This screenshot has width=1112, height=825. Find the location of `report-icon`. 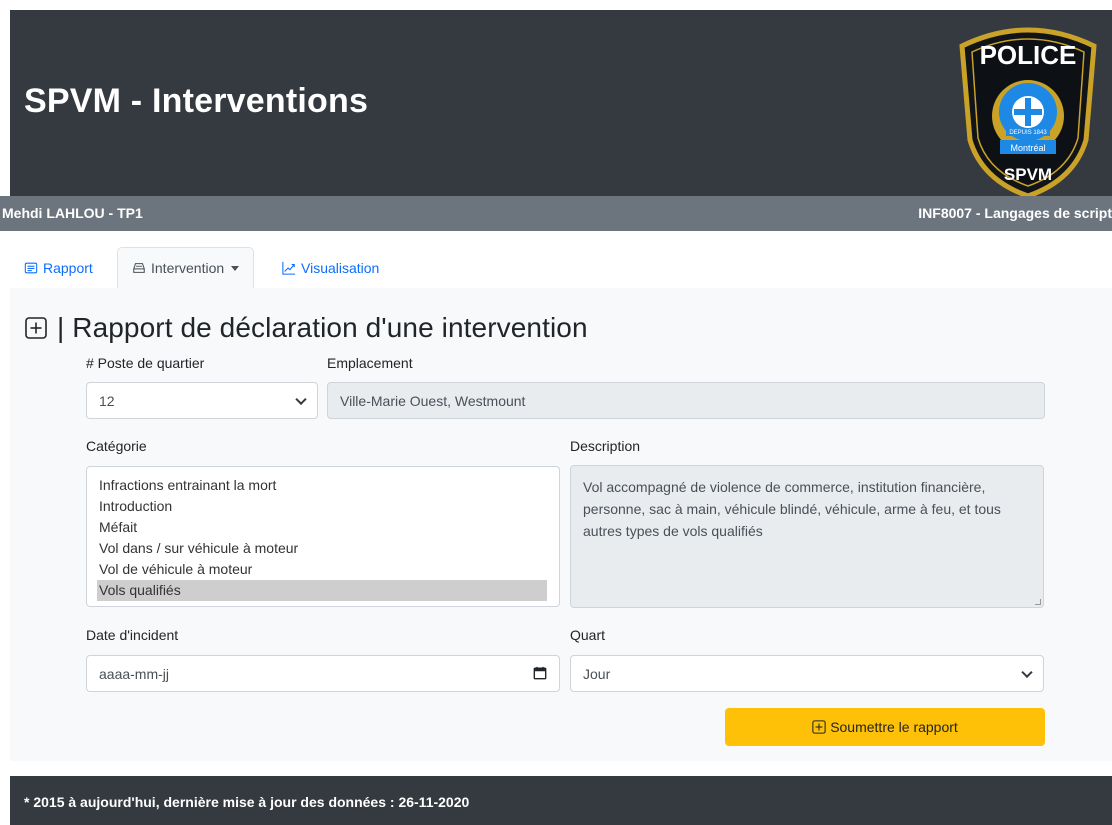

report-icon is located at coordinates (31, 267).